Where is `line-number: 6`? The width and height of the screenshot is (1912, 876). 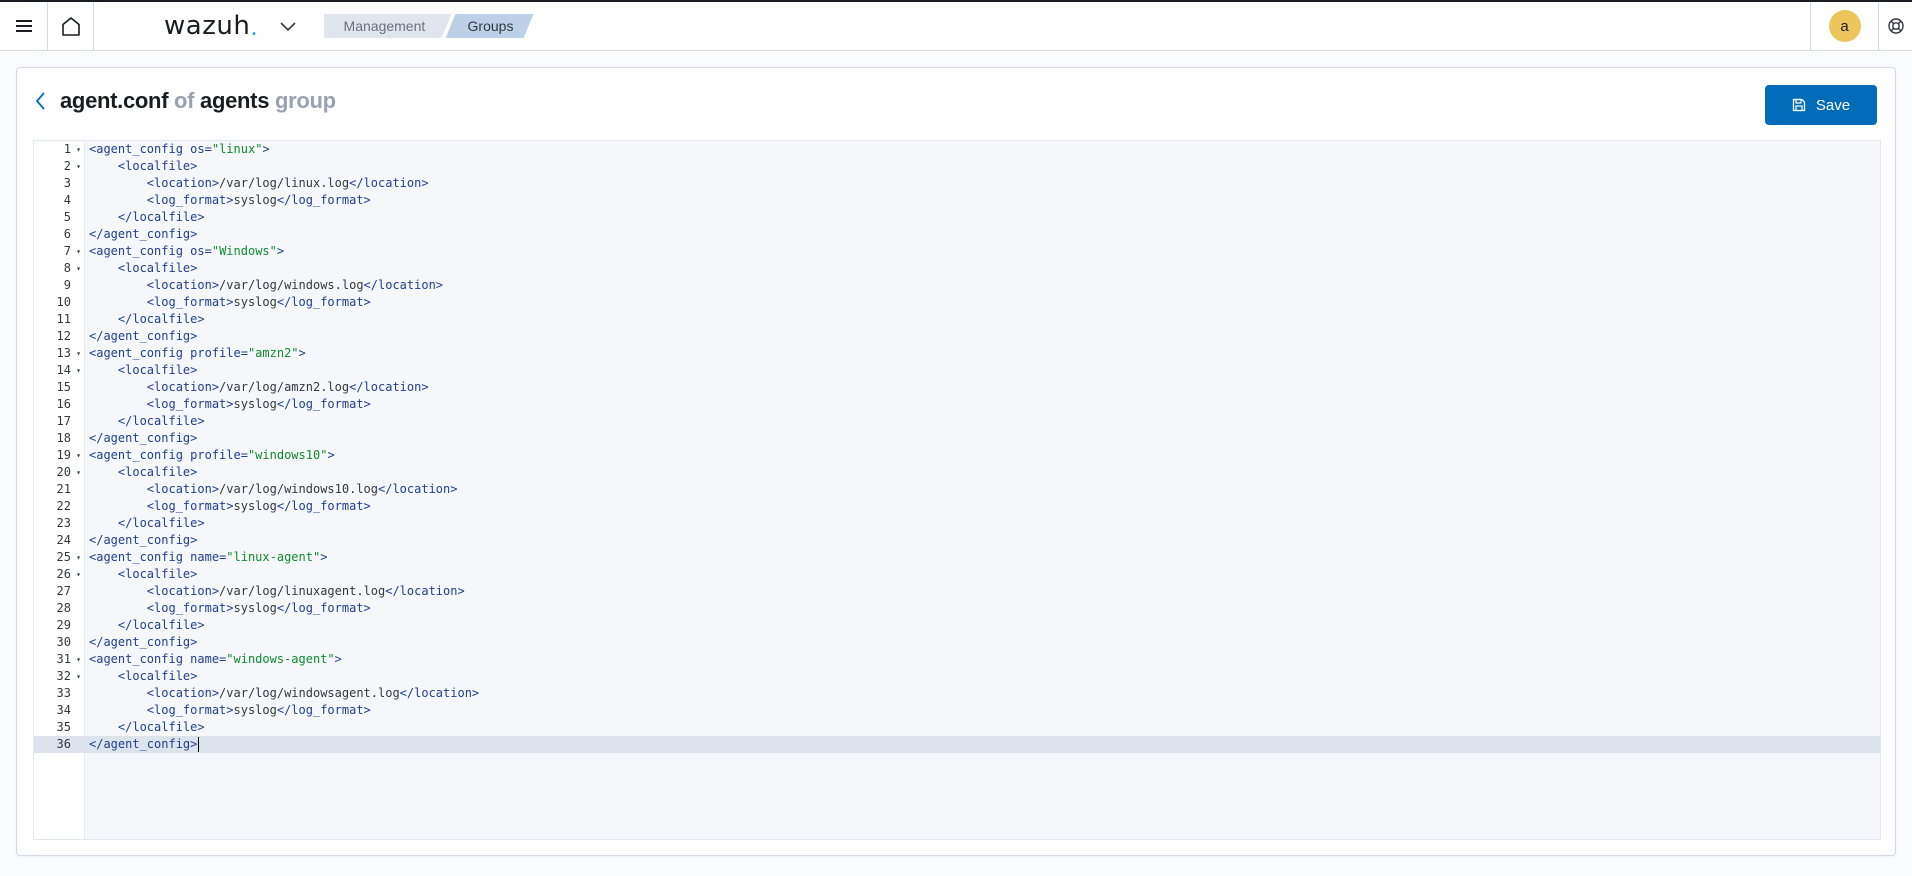 line-number: 6 is located at coordinates (67, 234).